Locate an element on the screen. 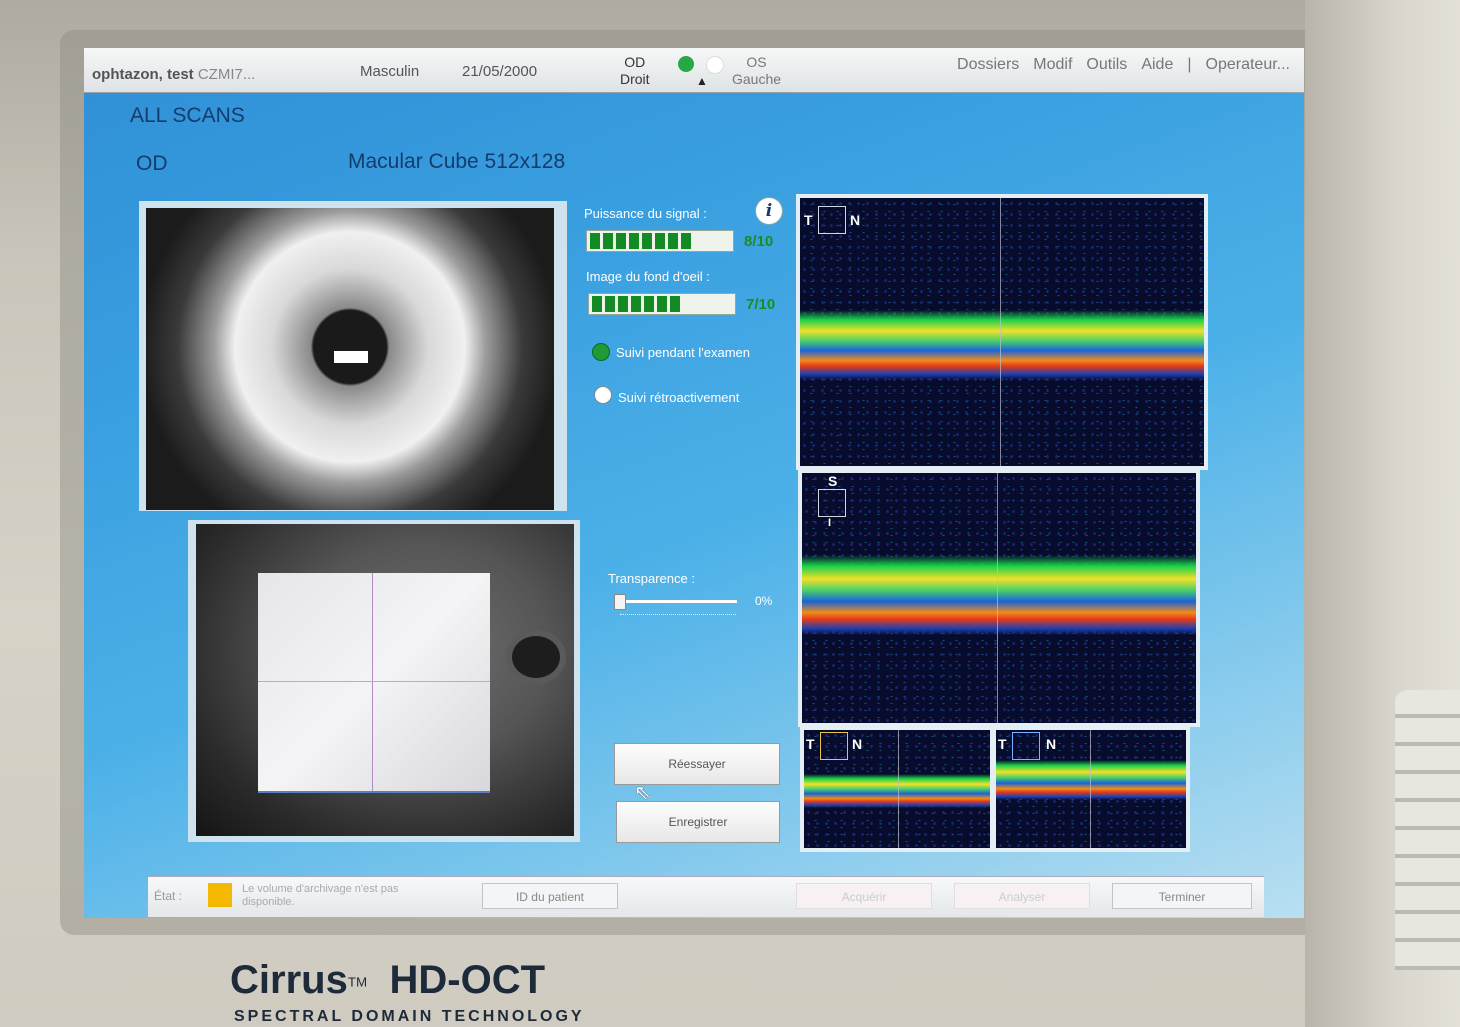 Image resolution: width=1460 pixels, height=1027 pixels. eye-od-selector: OD Droit is located at coordinates (635, 71).